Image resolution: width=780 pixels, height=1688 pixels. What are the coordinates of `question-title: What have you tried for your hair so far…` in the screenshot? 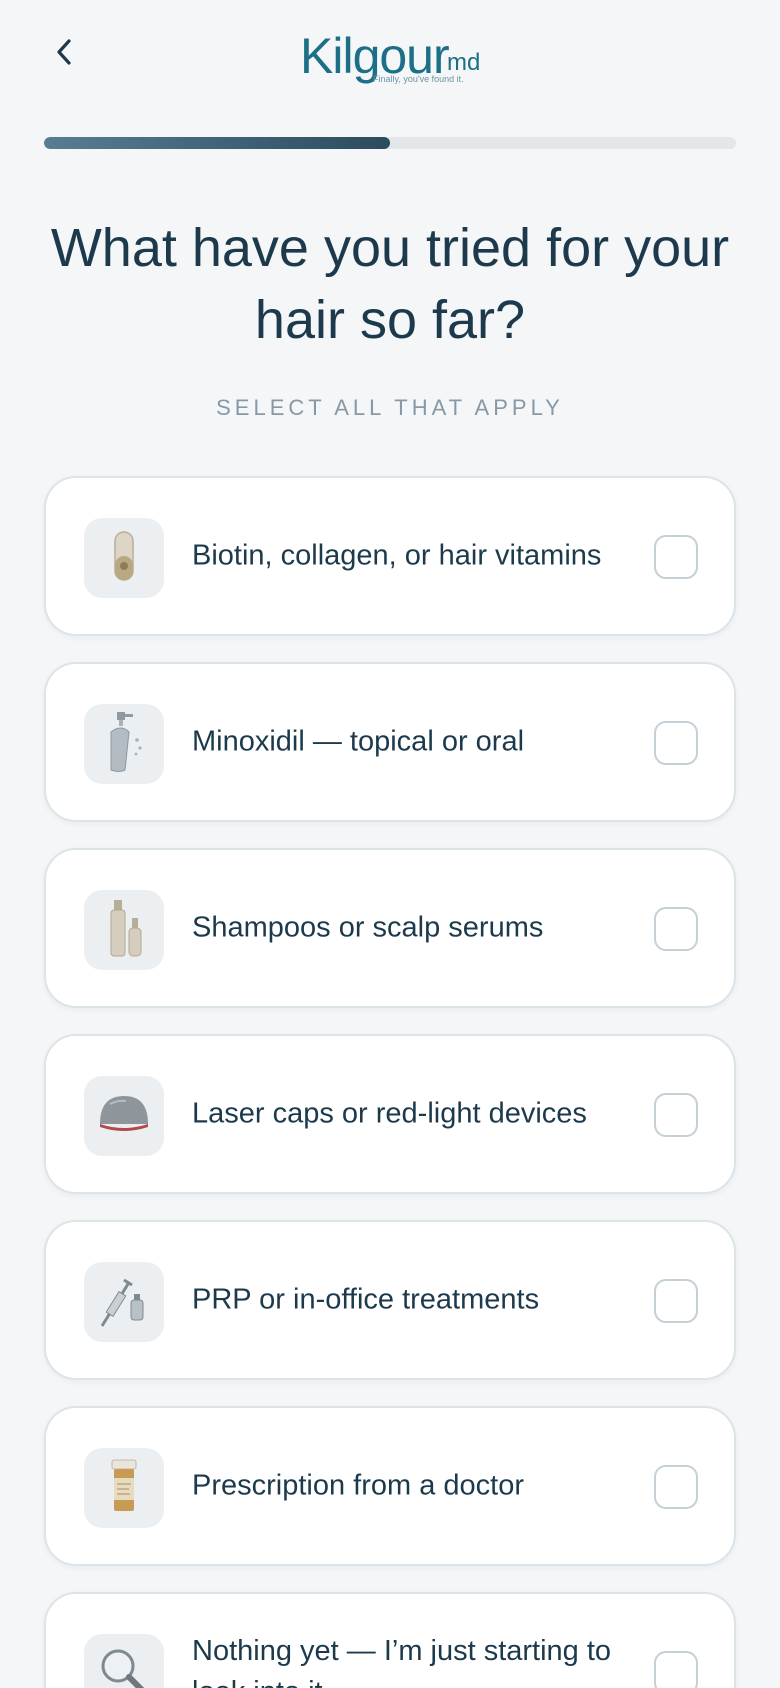 It's located at (390, 284).